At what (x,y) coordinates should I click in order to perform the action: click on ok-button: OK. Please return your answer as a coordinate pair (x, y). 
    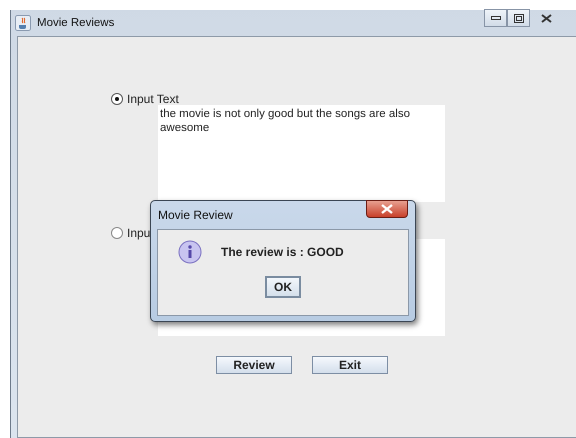
    Looking at the image, I should click on (283, 287).